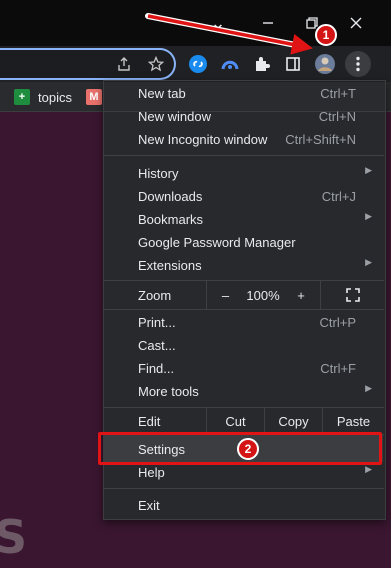 Image resolution: width=391 pixels, height=568 pixels. I want to click on step-badge-2: 2, so click(248, 449).